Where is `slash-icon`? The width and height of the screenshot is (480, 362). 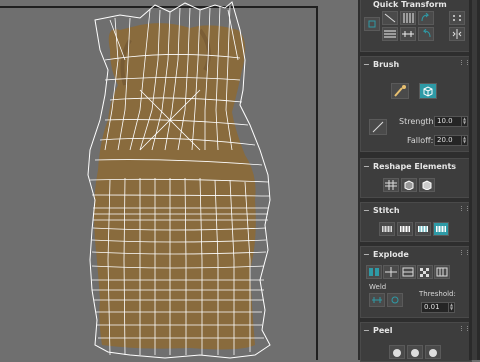
slash-icon is located at coordinates (378, 127).